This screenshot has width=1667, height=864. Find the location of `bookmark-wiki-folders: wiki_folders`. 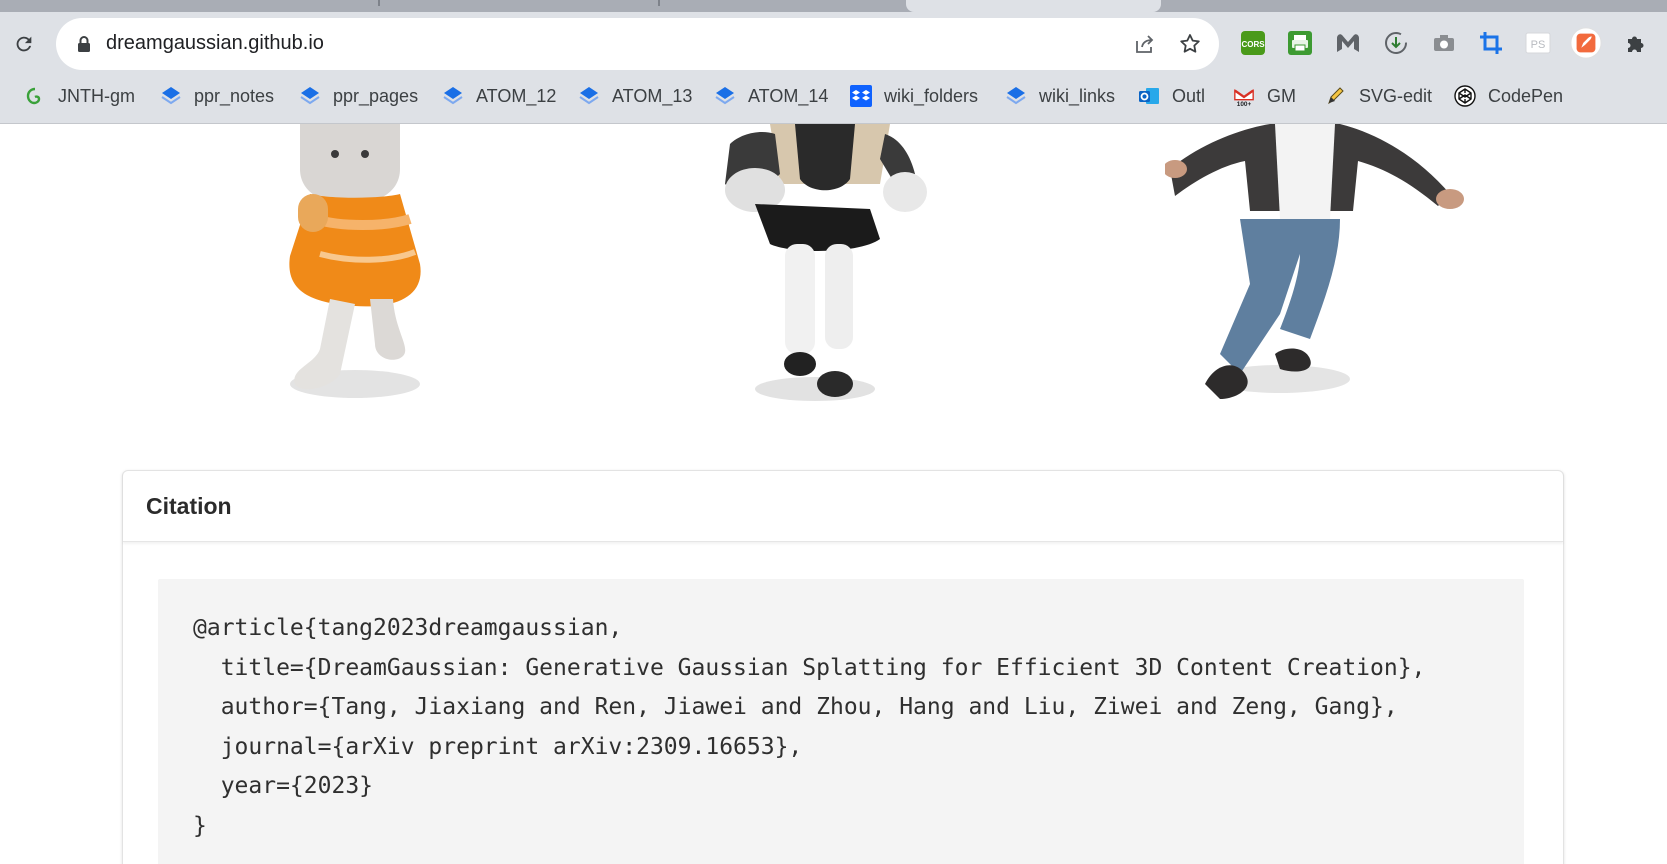

bookmark-wiki-folders: wiki_folders is located at coordinates (914, 96).